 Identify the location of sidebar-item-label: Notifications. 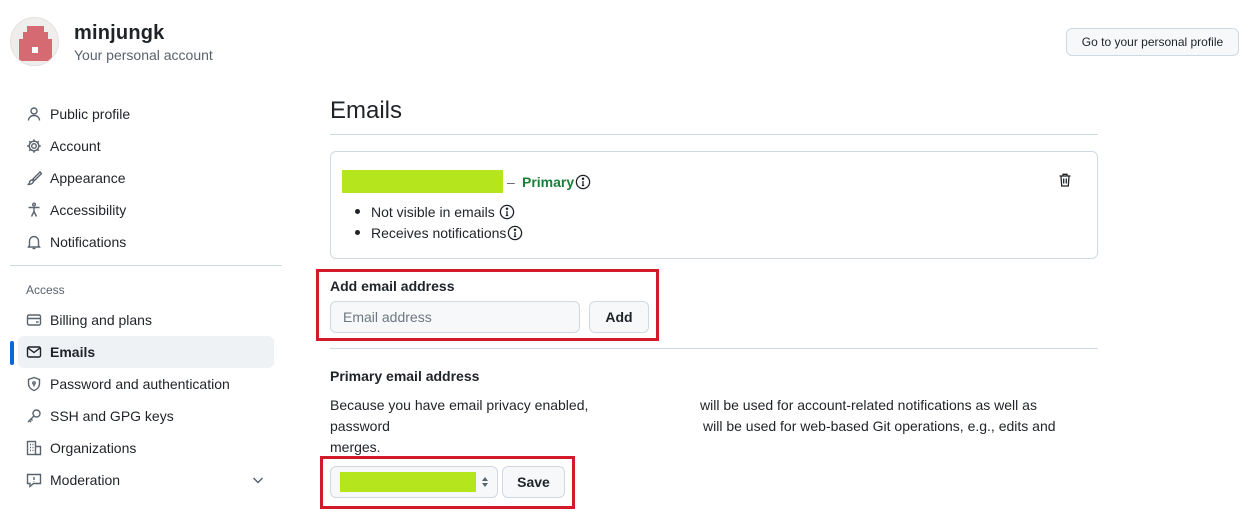
(88, 242).